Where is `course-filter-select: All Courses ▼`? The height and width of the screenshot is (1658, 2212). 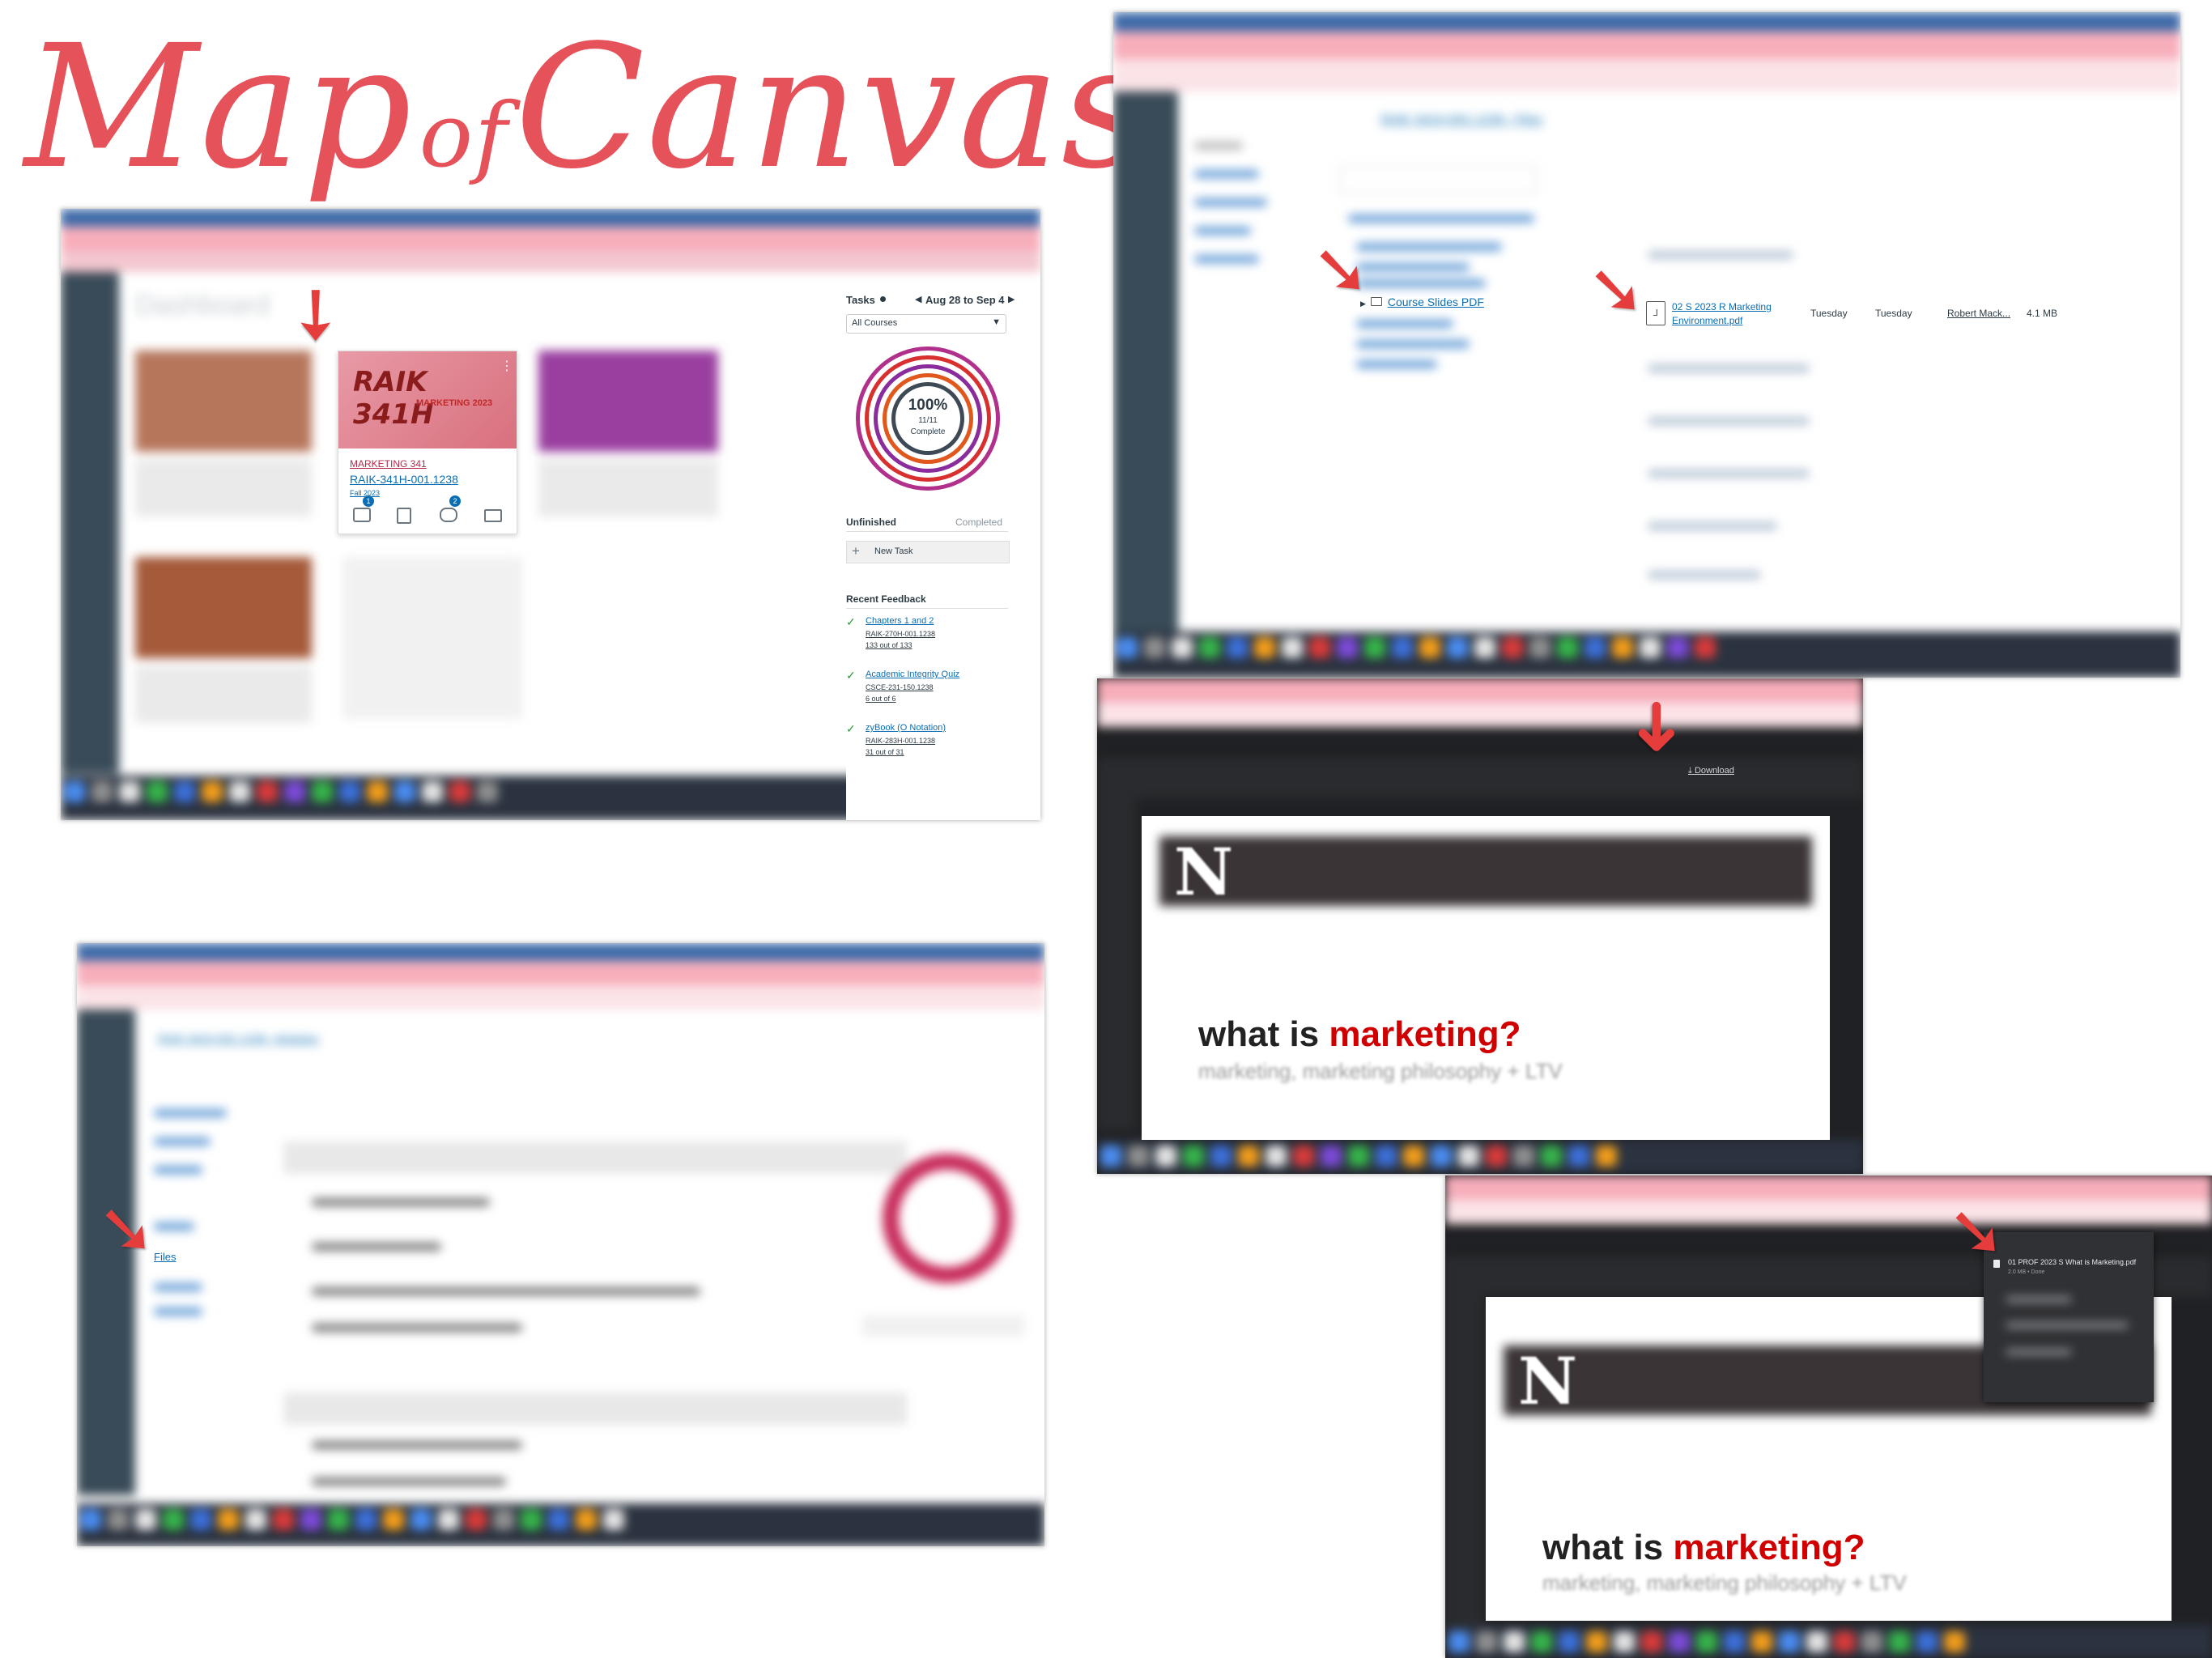
course-filter-select: All Courses ▼ is located at coordinates (926, 324).